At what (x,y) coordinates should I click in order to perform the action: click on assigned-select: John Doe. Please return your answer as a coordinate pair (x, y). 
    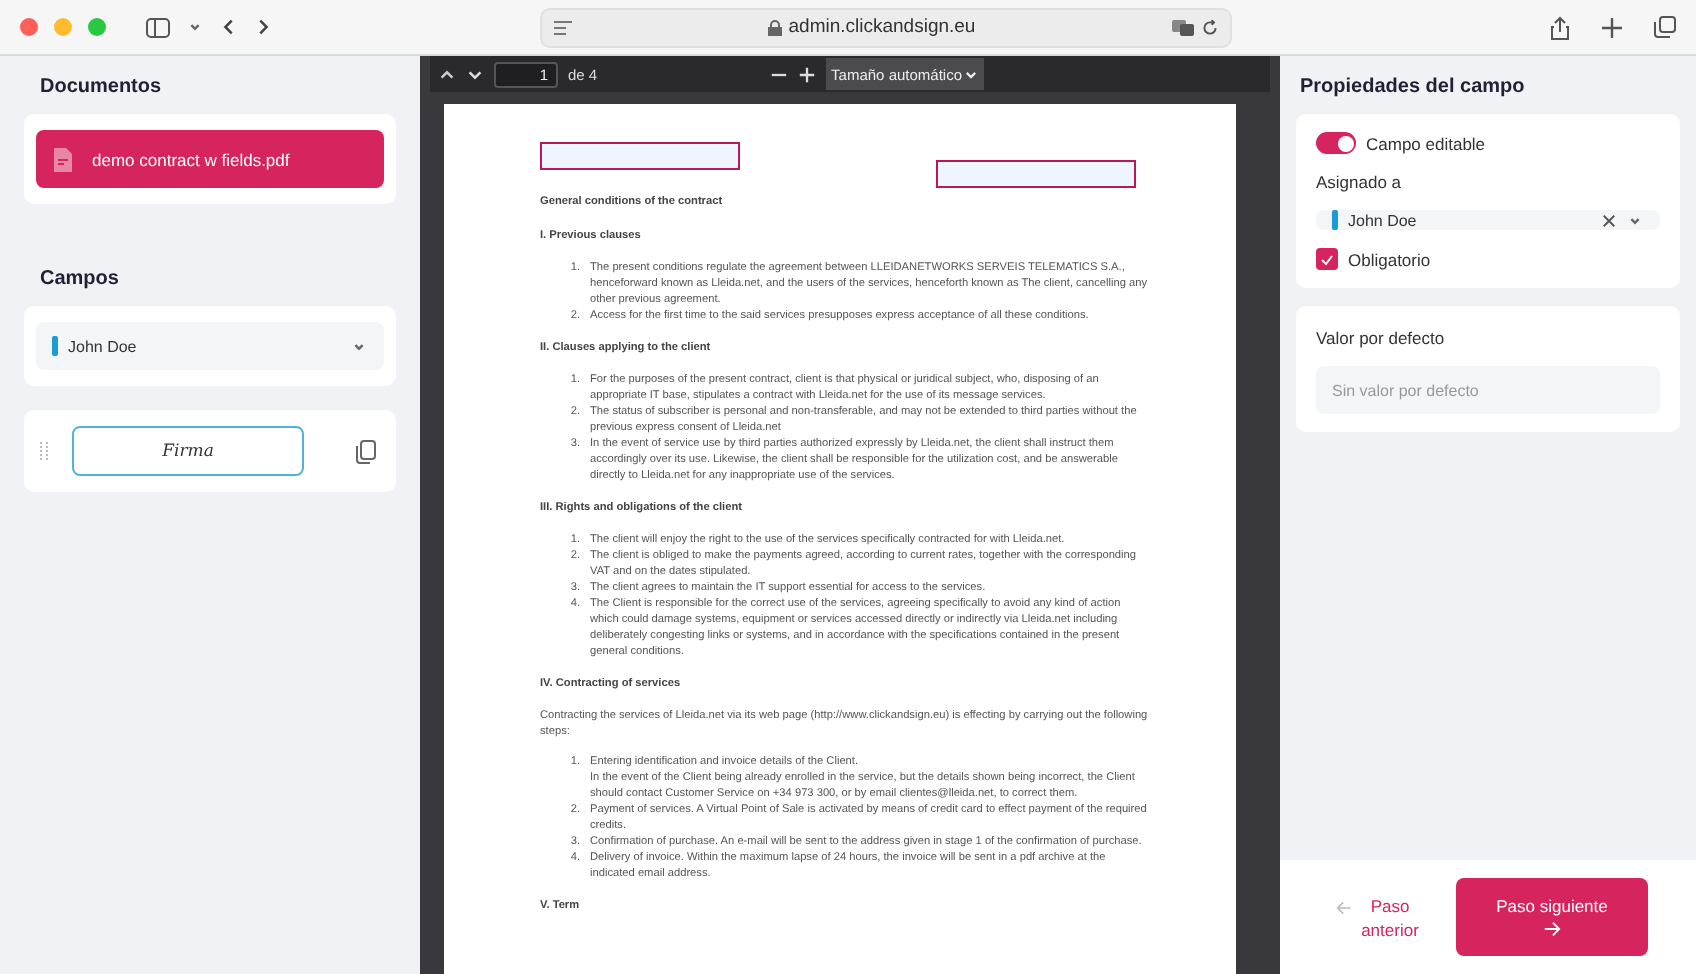
    Looking at the image, I should click on (1488, 220).